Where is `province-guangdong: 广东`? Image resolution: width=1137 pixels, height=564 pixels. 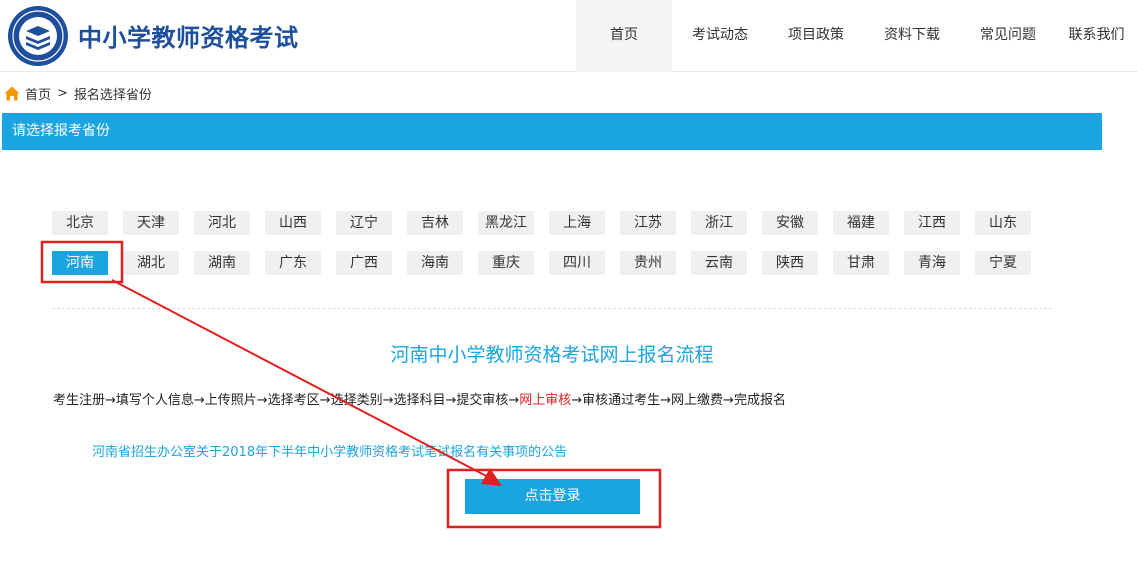
province-guangdong: 广东 is located at coordinates (293, 263).